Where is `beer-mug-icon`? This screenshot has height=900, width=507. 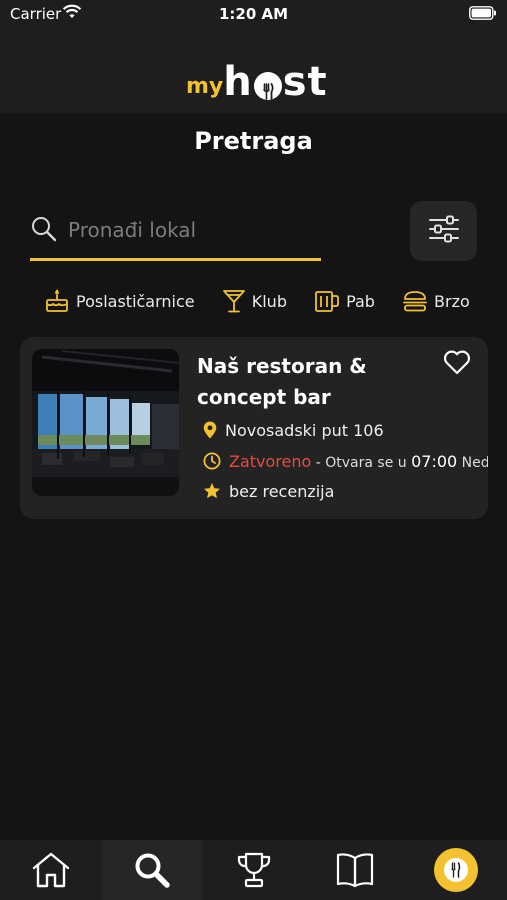
beer-mug-icon is located at coordinates (327, 301).